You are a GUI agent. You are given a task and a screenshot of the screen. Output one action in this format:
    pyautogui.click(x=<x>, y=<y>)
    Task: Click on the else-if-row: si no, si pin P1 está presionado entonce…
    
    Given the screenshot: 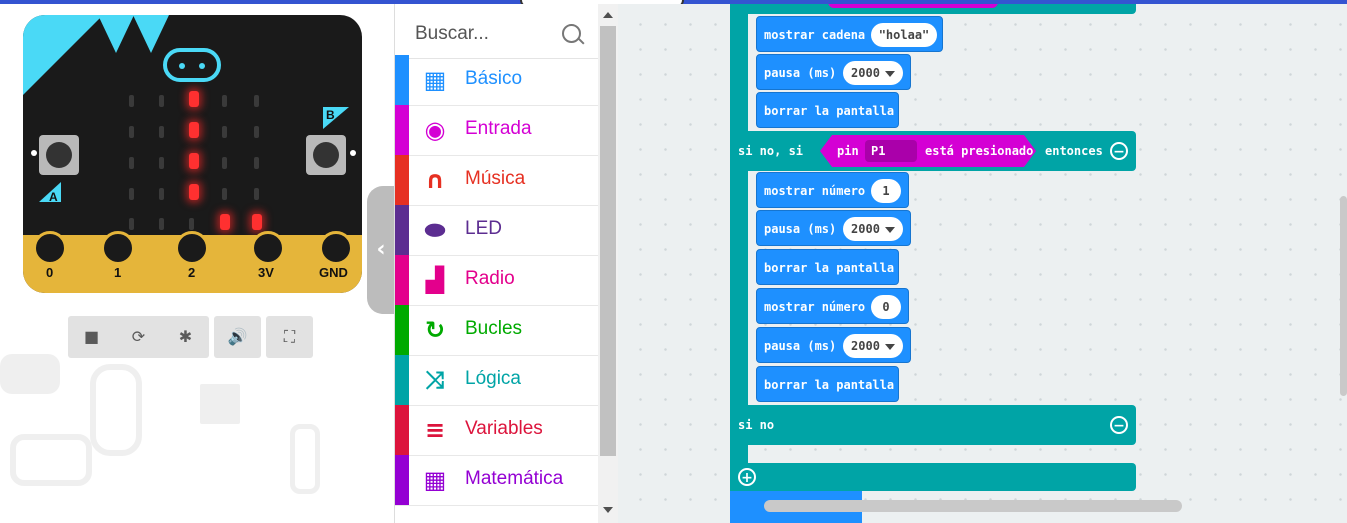 What is the action you would take?
    pyautogui.click(x=933, y=151)
    